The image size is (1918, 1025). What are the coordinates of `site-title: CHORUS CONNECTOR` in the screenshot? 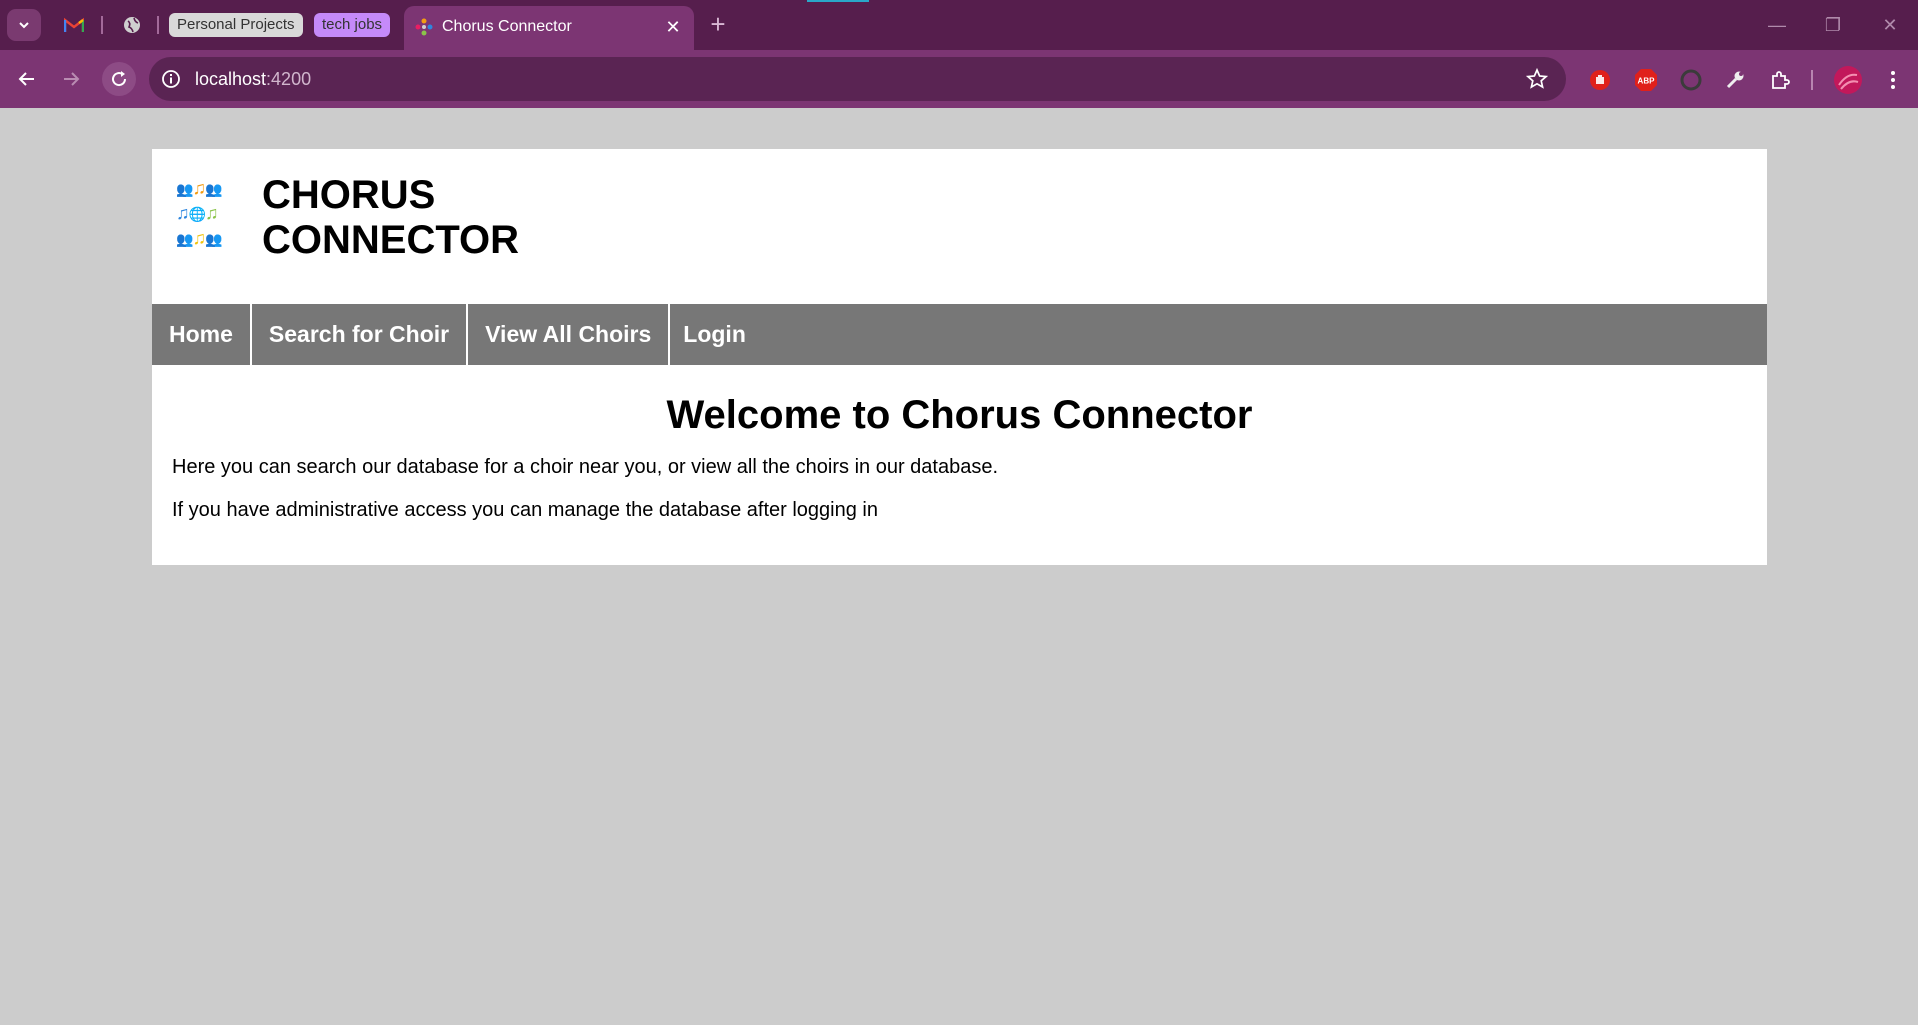 It's located at (390, 218).